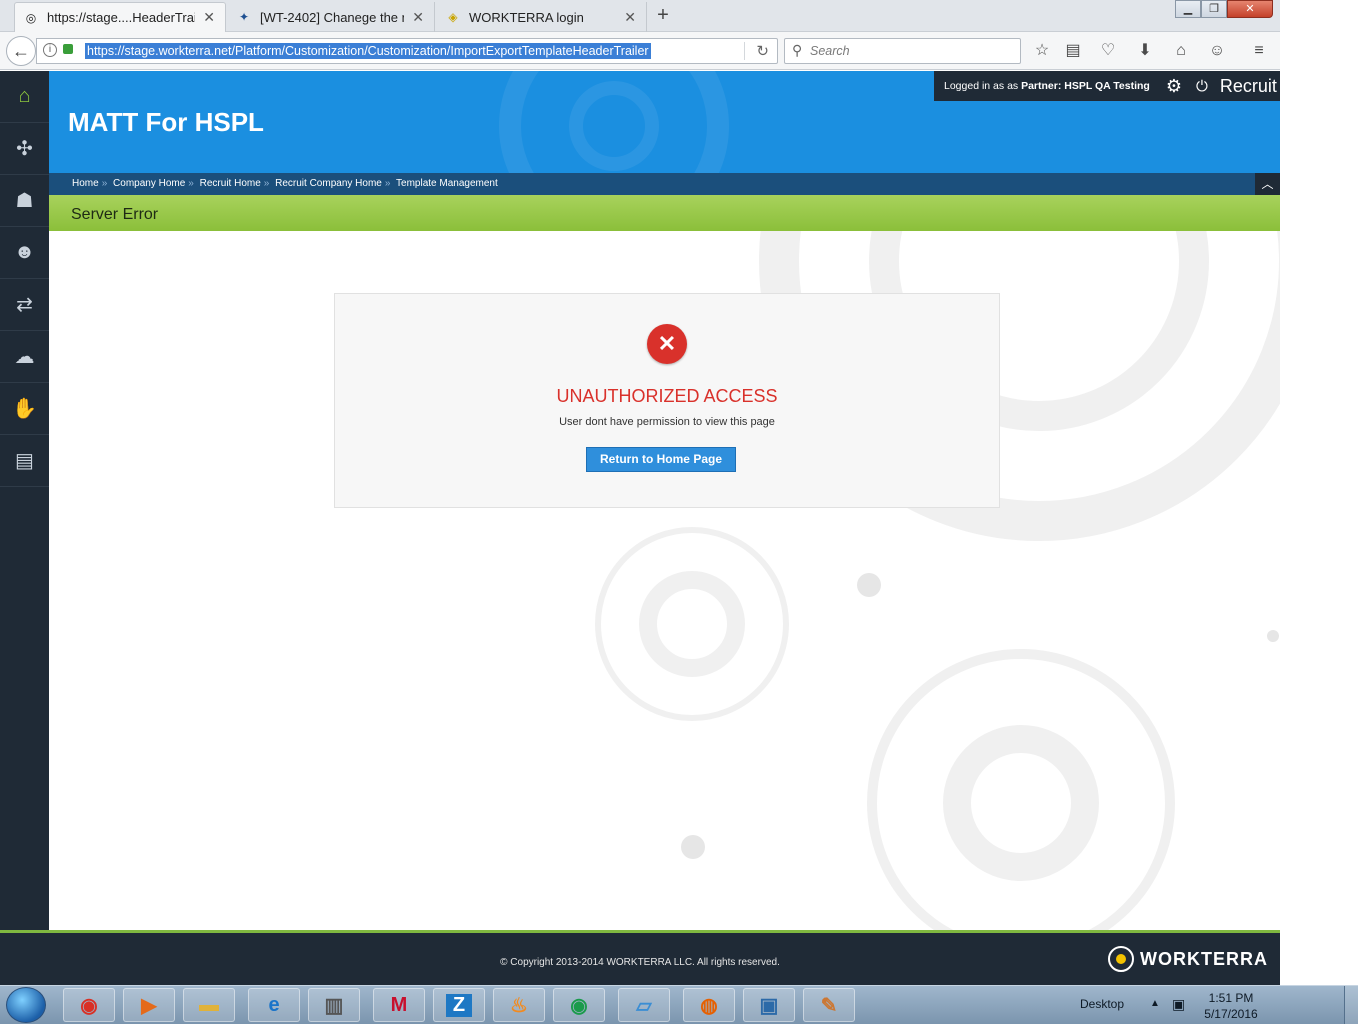 This screenshot has width=1358, height=1024. Describe the element at coordinates (519, 1005) in the screenshot. I see `fire-app-icon: ♨` at that location.